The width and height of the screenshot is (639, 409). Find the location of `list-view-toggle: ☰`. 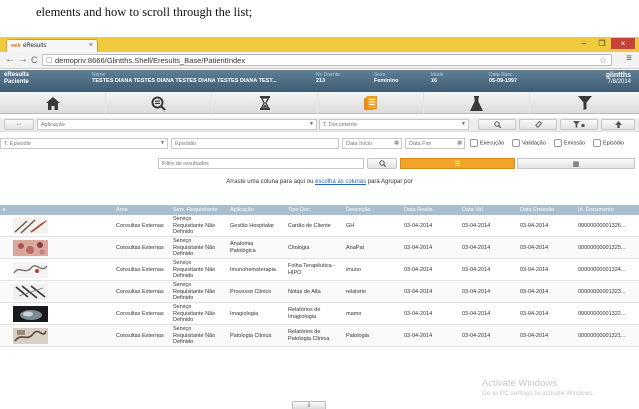

list-view-toggle: ☰ is located at coordinates (457, 163).